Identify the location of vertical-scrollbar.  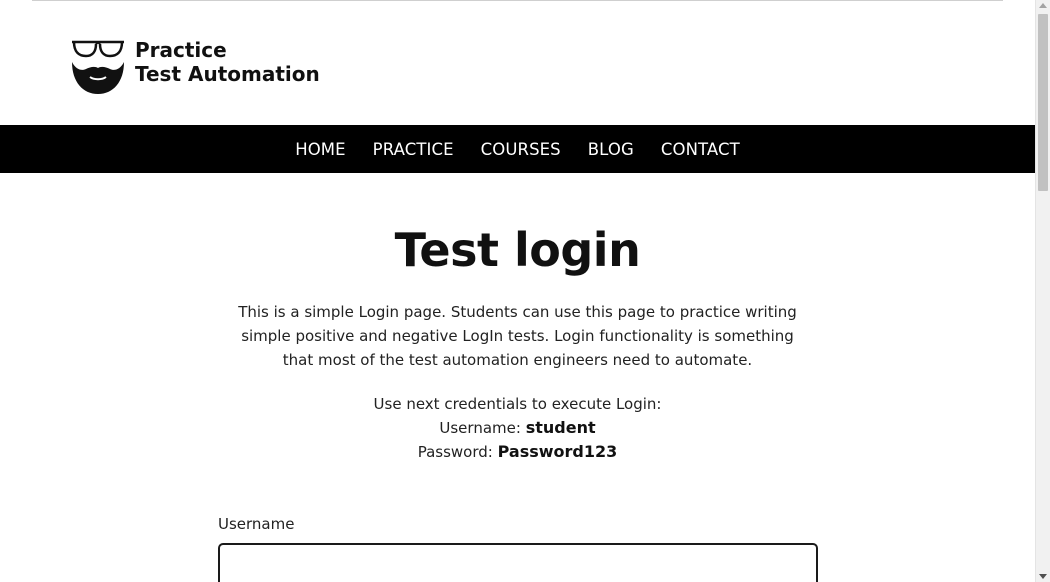
(1042, 291).